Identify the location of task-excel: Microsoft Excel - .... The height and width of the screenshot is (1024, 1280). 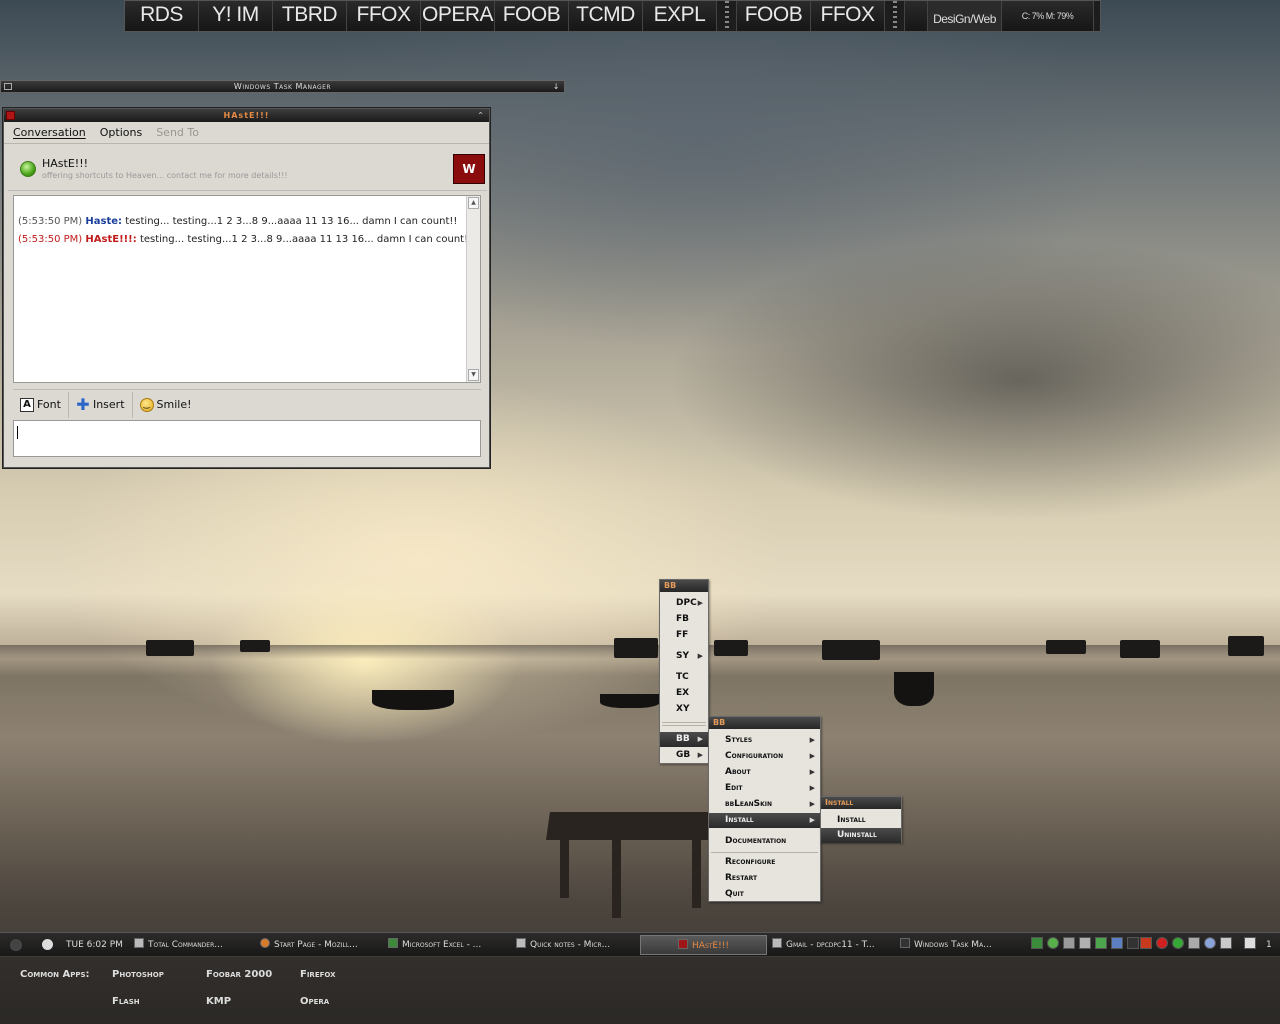
(450, 945).